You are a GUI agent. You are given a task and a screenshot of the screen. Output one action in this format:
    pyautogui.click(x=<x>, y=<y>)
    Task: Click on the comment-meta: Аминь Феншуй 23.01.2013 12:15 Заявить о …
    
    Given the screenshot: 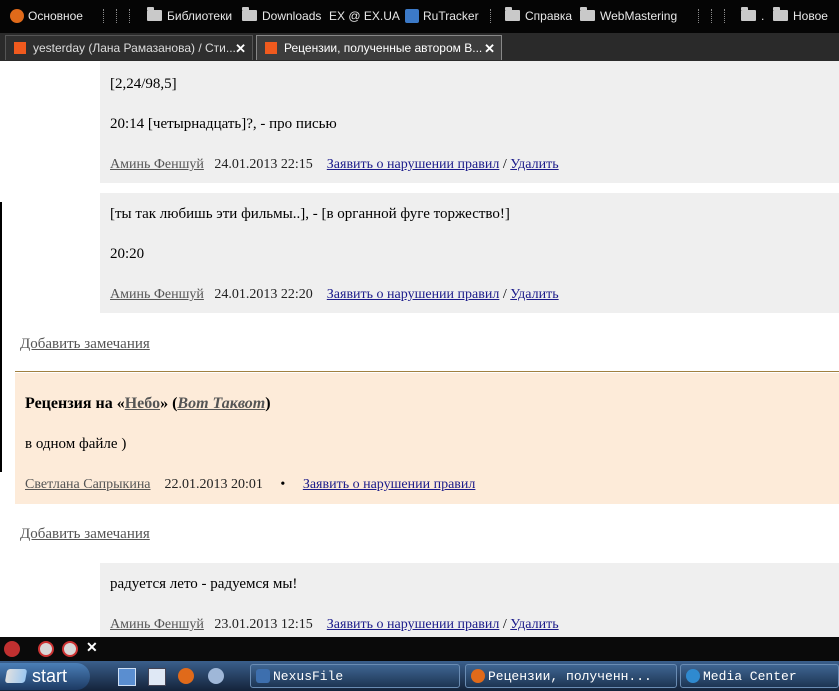 What is the action you would take?
    pyautogui.click(x=334, y=625)
    